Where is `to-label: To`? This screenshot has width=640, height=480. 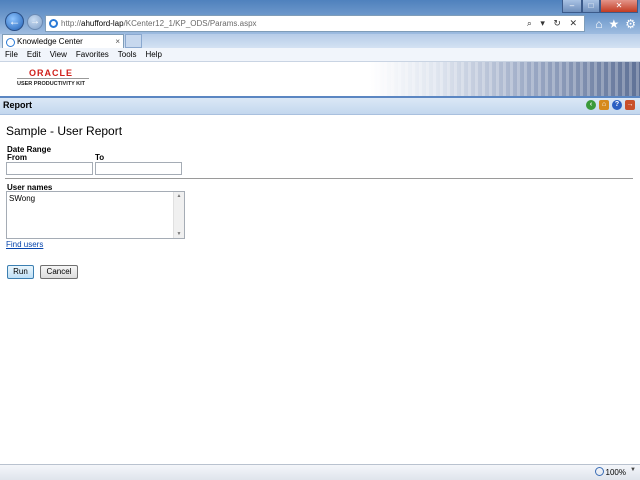 to-label: To is located at coordinates (100, 157).